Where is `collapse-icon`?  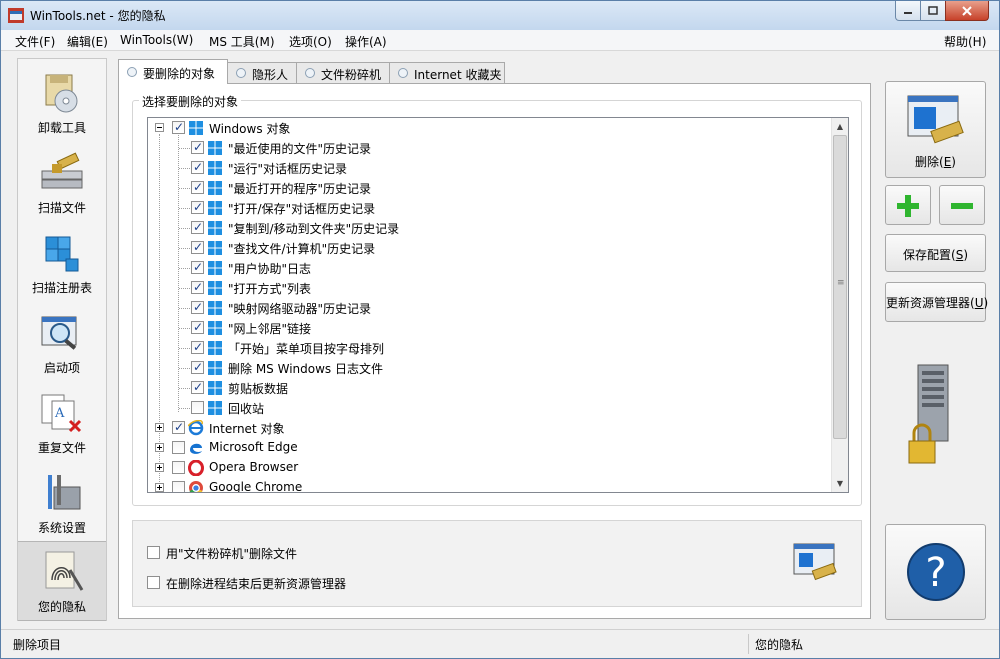
collapse-icon is located at coordinates (159, 127).